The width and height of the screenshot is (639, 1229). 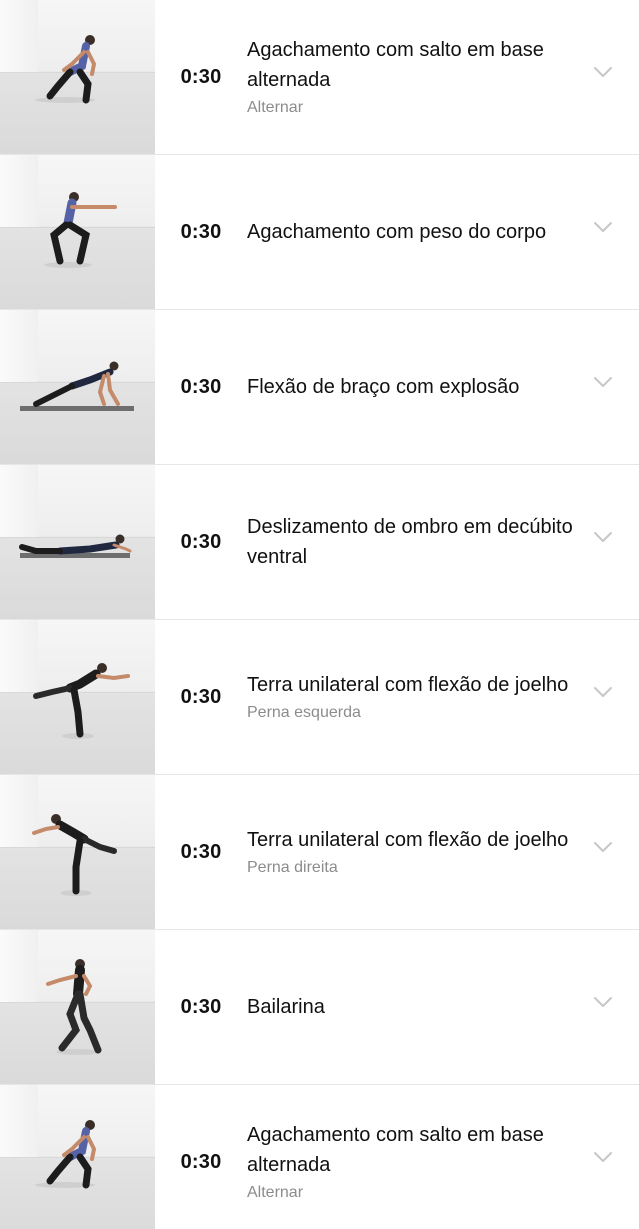 I want to click on plyo-pushup-figure-icon, so click(x=77, y=386).